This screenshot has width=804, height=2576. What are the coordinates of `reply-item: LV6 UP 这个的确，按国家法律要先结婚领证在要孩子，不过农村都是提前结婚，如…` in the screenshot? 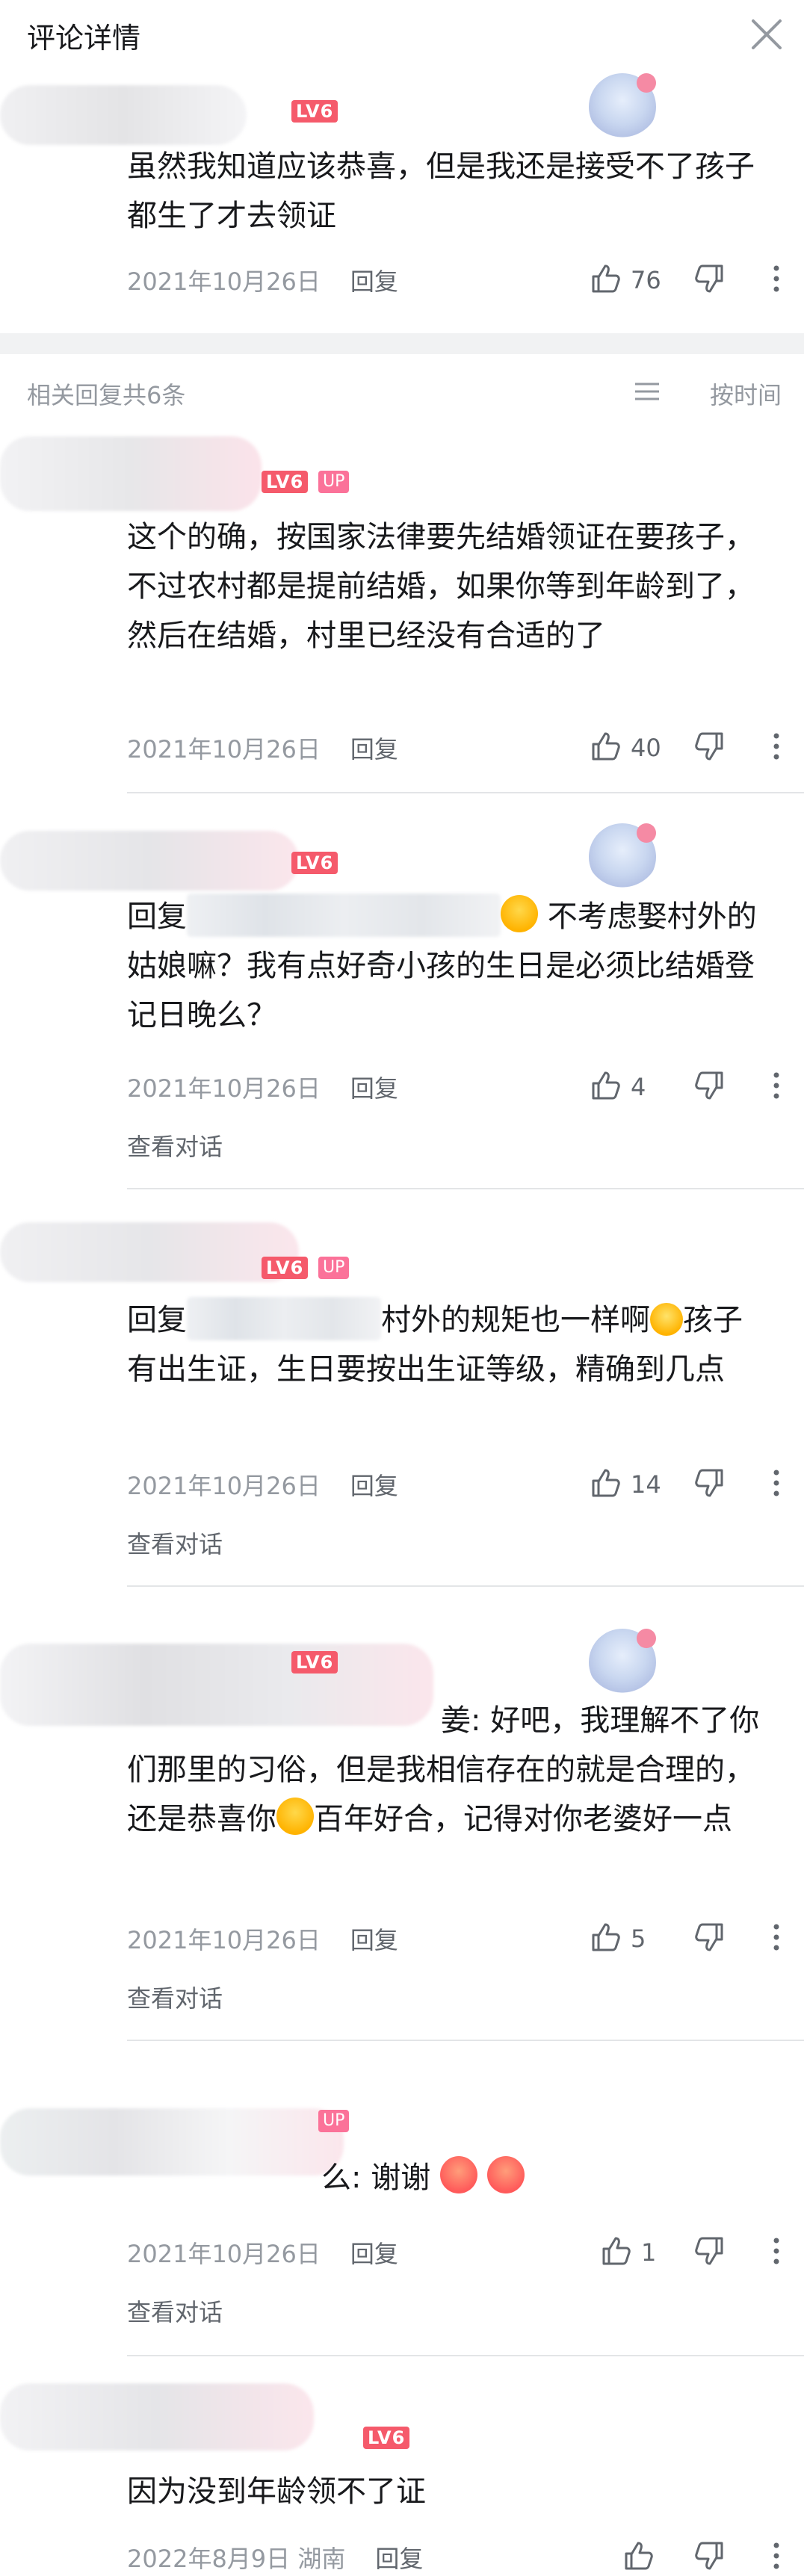 It's located at (402, 611).